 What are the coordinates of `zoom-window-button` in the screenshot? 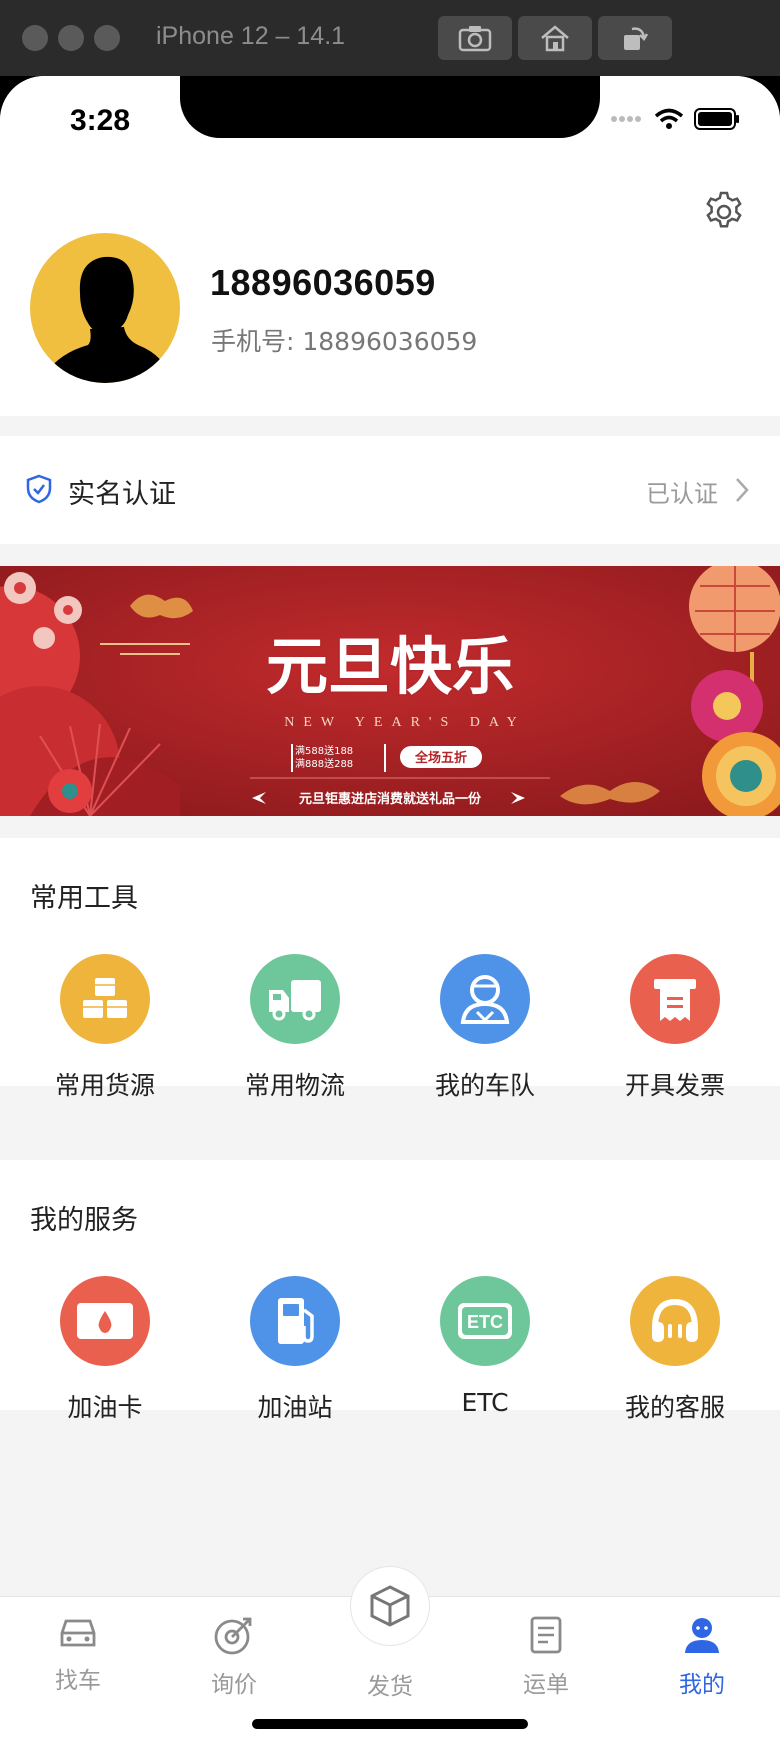 It's located at (107, 38).